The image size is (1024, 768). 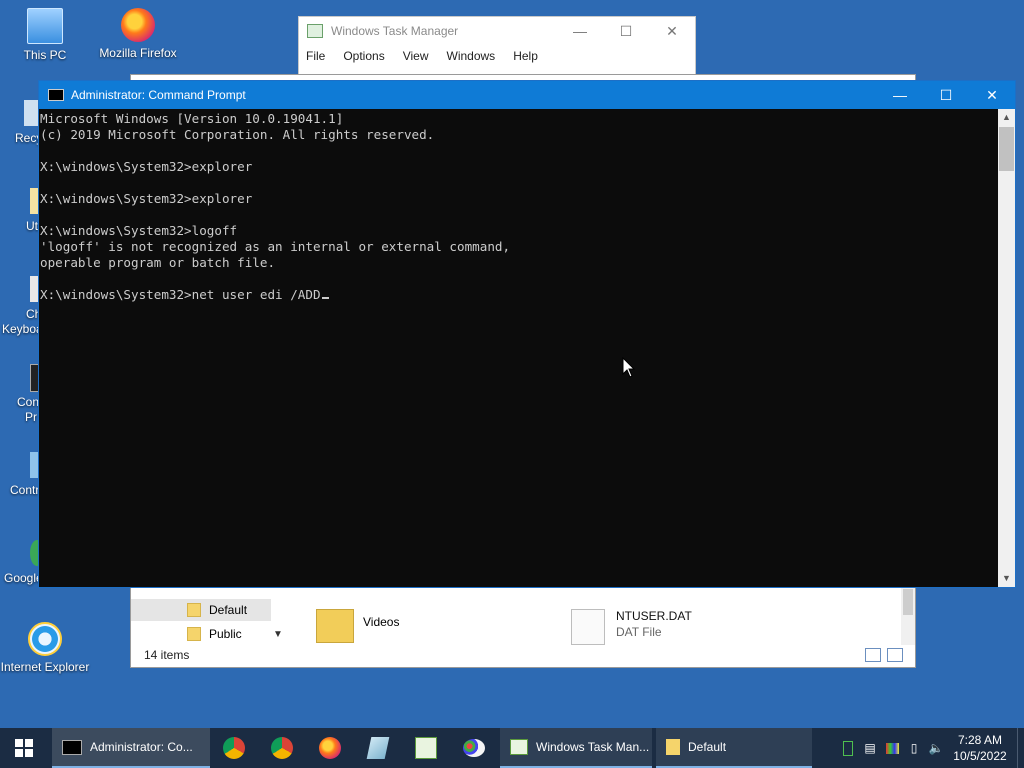 What do you see at coordinates (158, 262) in the screenshot?
I see `console-line: operable program or batch file.` at bounding box center [158, 262].